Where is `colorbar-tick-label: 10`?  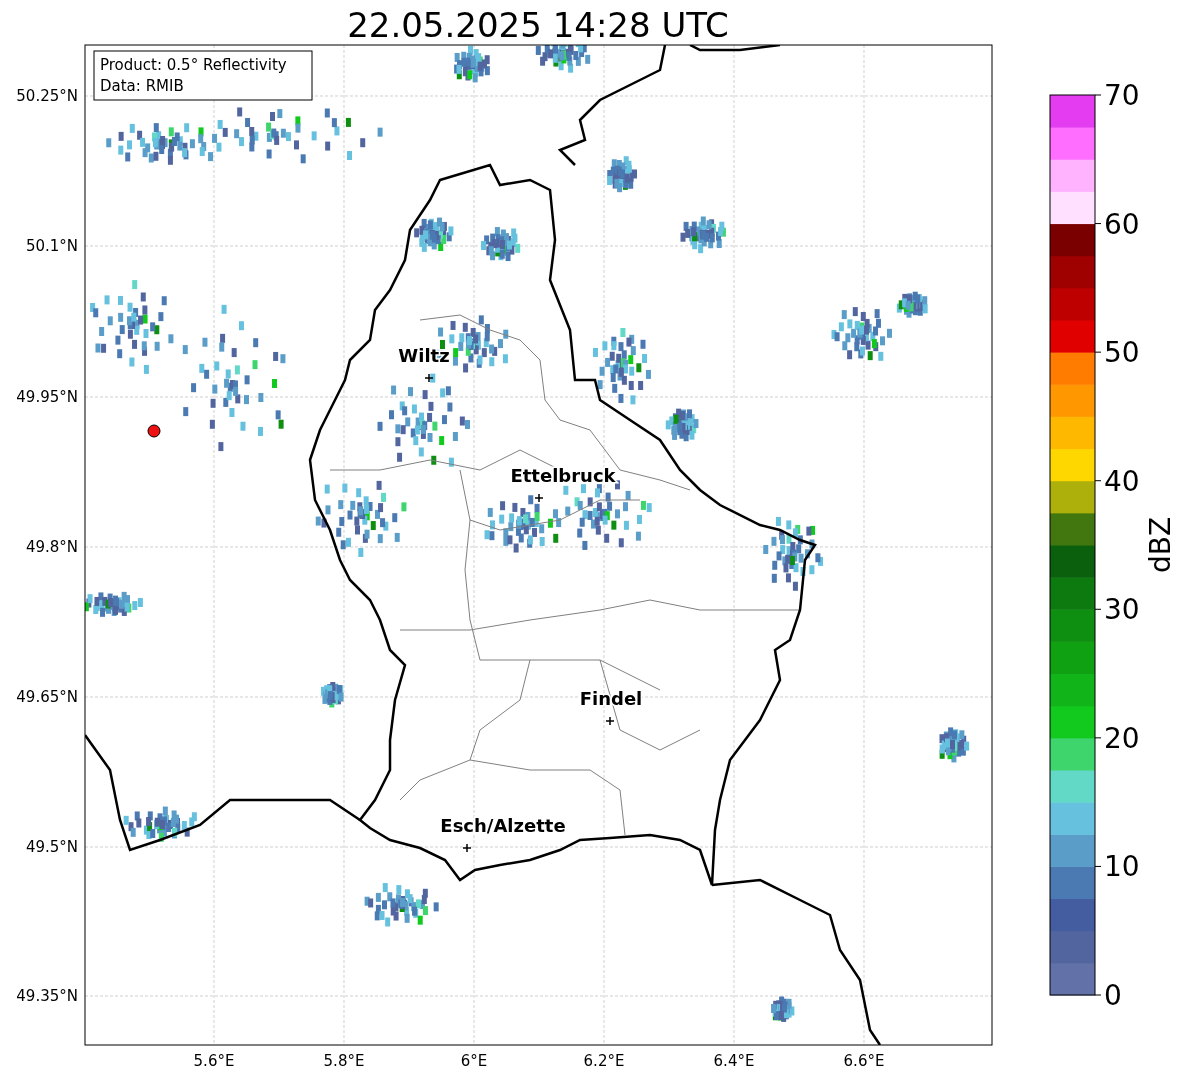 colorbar-tick-label: 10 is located at coordinates (1122, 867).